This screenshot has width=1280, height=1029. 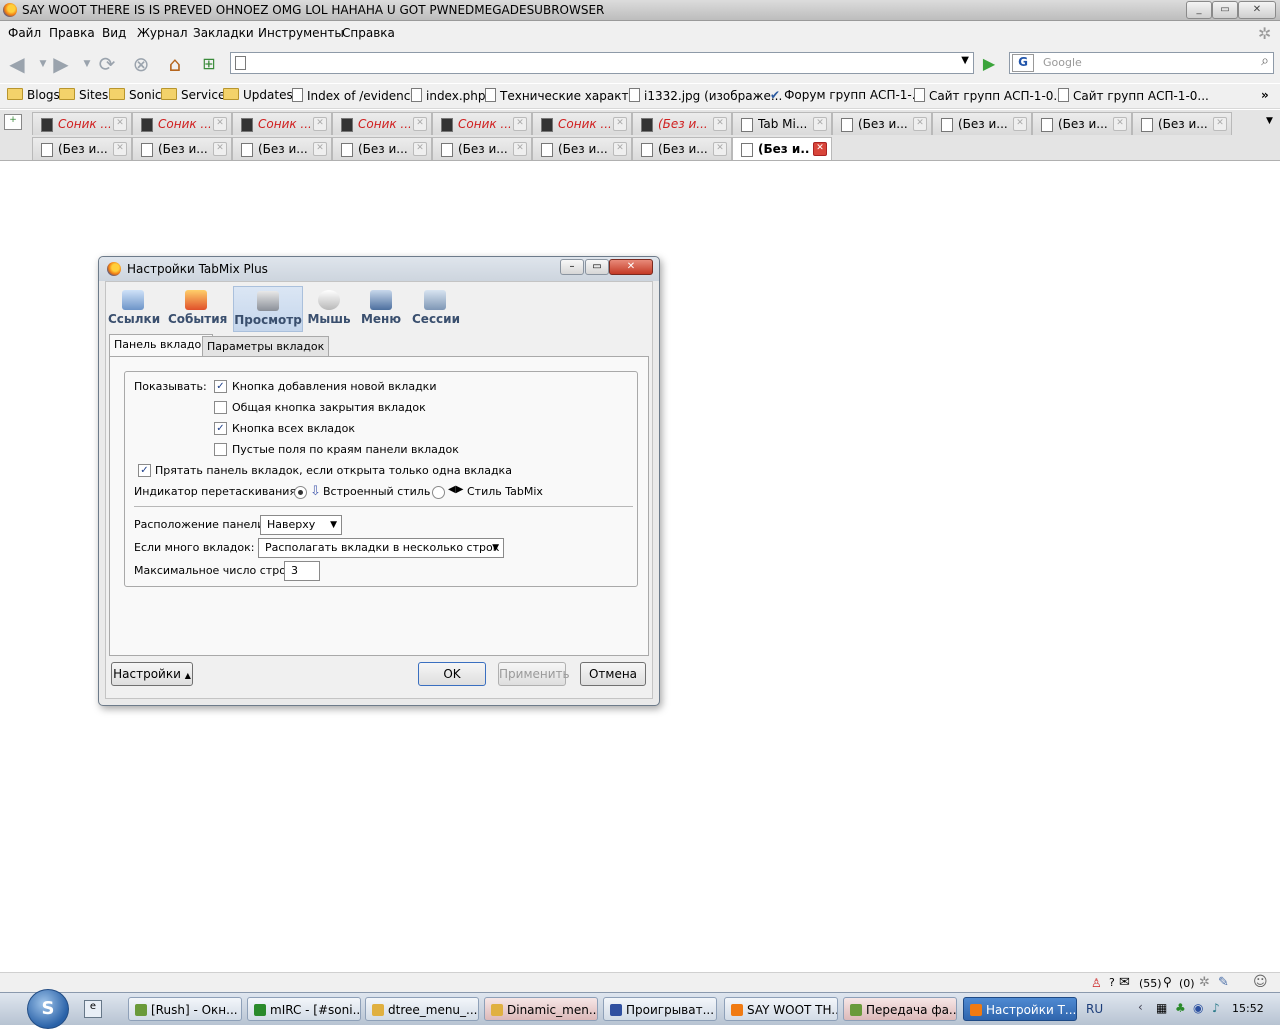 I want to click on gear-icon: ✲, so click(x=1204, y=982).